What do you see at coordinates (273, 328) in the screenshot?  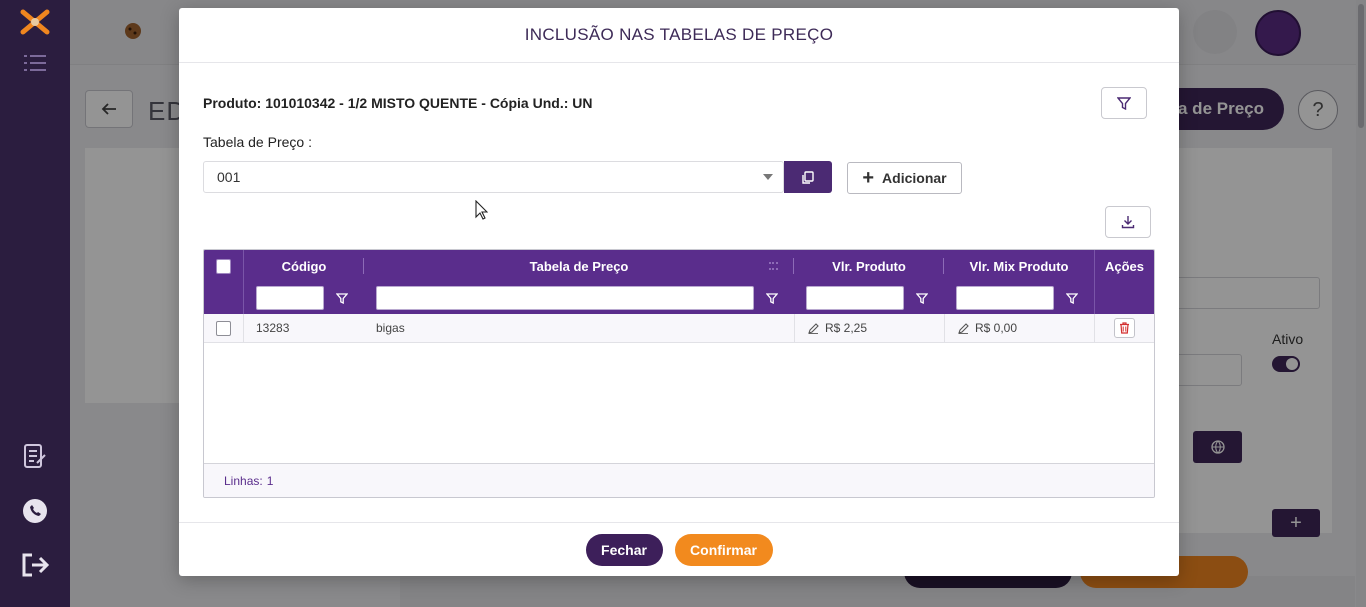 I see `cell-codigo: 13283` at bounding box center [273, 328].